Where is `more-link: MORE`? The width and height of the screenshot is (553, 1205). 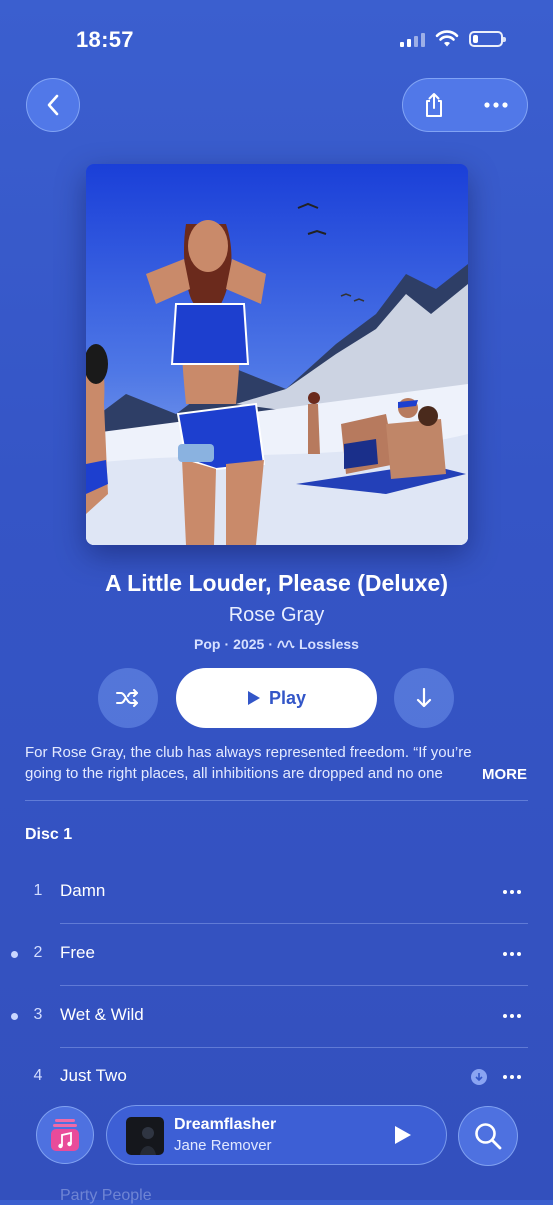 more-link: MORE is located at coordinates (504, 774).